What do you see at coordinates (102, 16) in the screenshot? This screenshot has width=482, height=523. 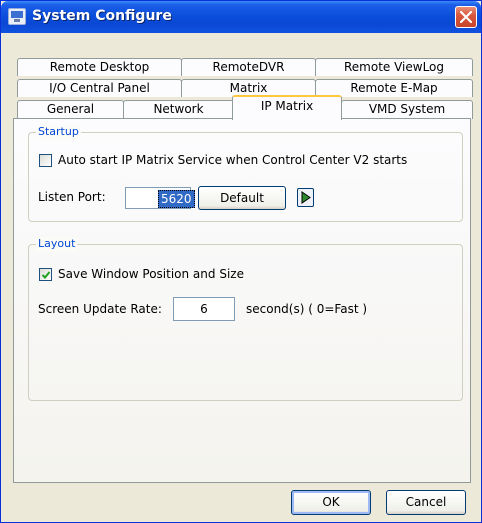 I see `window-title: System Configure` at bounding box center [102, 16].